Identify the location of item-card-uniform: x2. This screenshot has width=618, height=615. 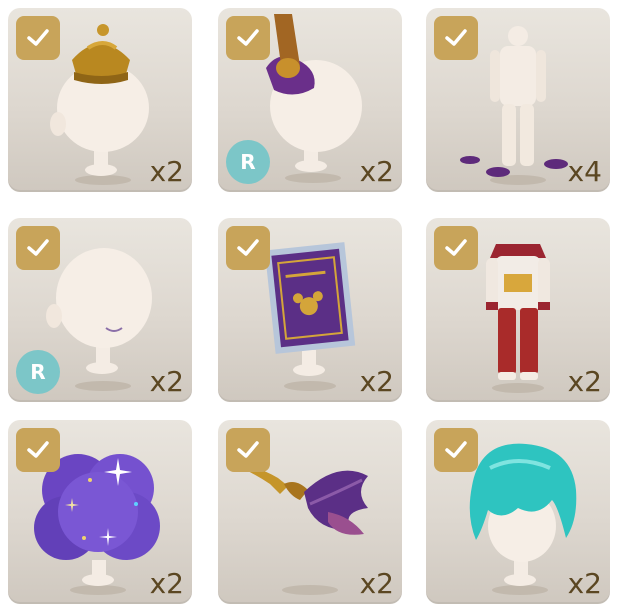
(518, 310).